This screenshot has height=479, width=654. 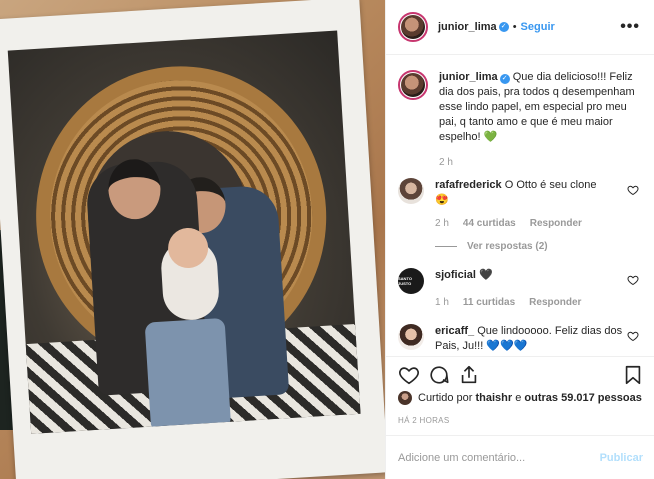 I want to click on bookmark-icon, so click(x=633, y=375).